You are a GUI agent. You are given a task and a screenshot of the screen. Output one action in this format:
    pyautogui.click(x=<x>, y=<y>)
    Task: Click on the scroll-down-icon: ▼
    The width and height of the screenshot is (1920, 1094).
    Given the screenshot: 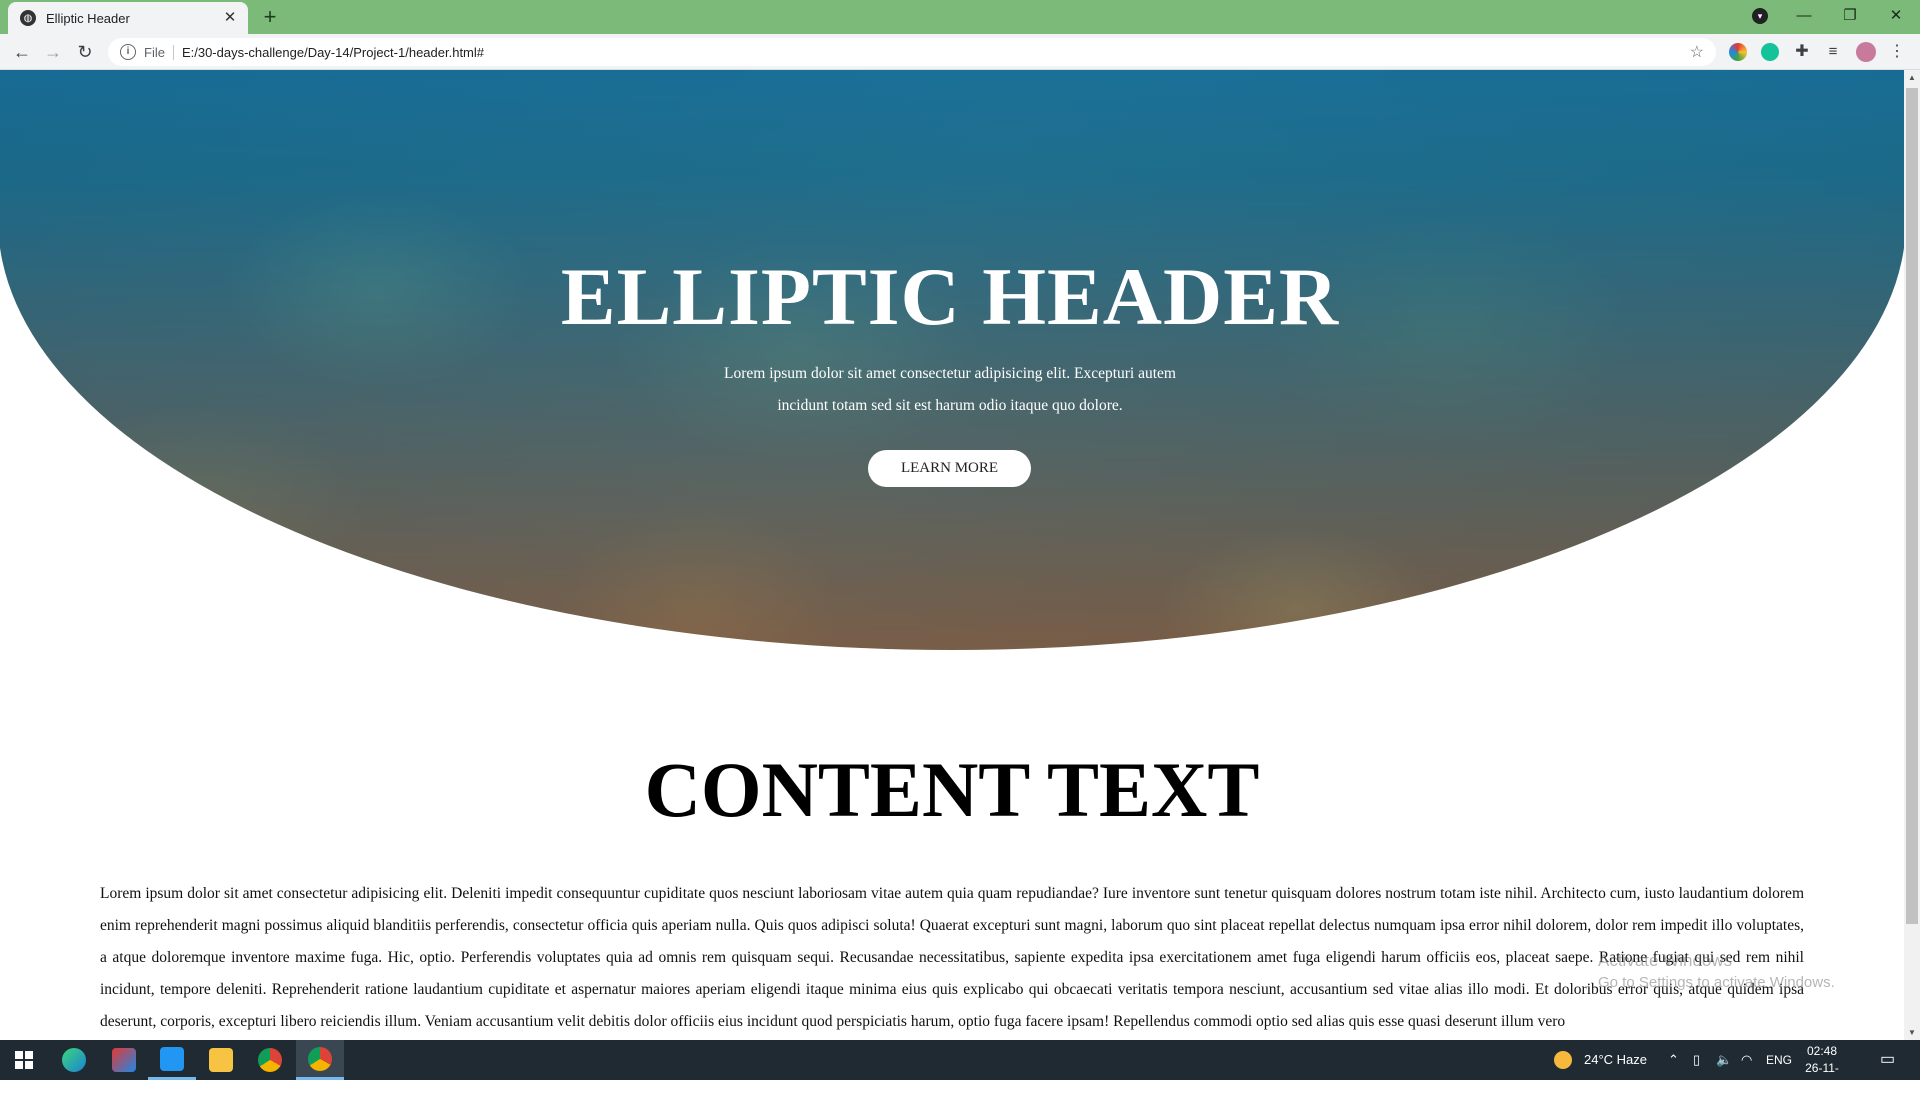 What is the action you would take?
    pyautogui.click(x=1912, y=1032)
    